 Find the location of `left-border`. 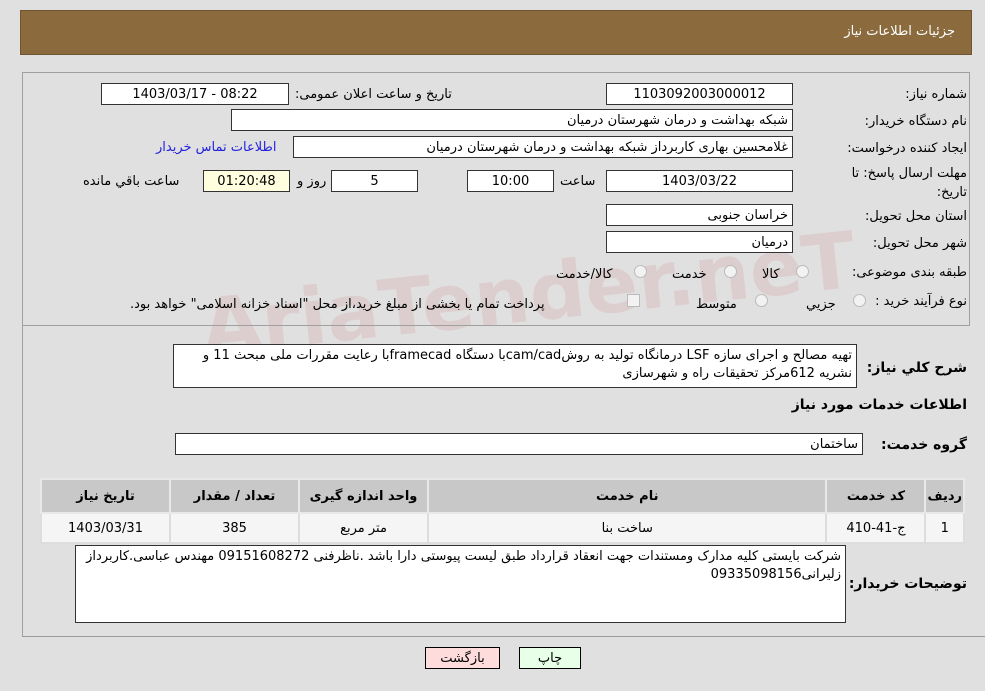

left-border is located at coordinates (22, 354).